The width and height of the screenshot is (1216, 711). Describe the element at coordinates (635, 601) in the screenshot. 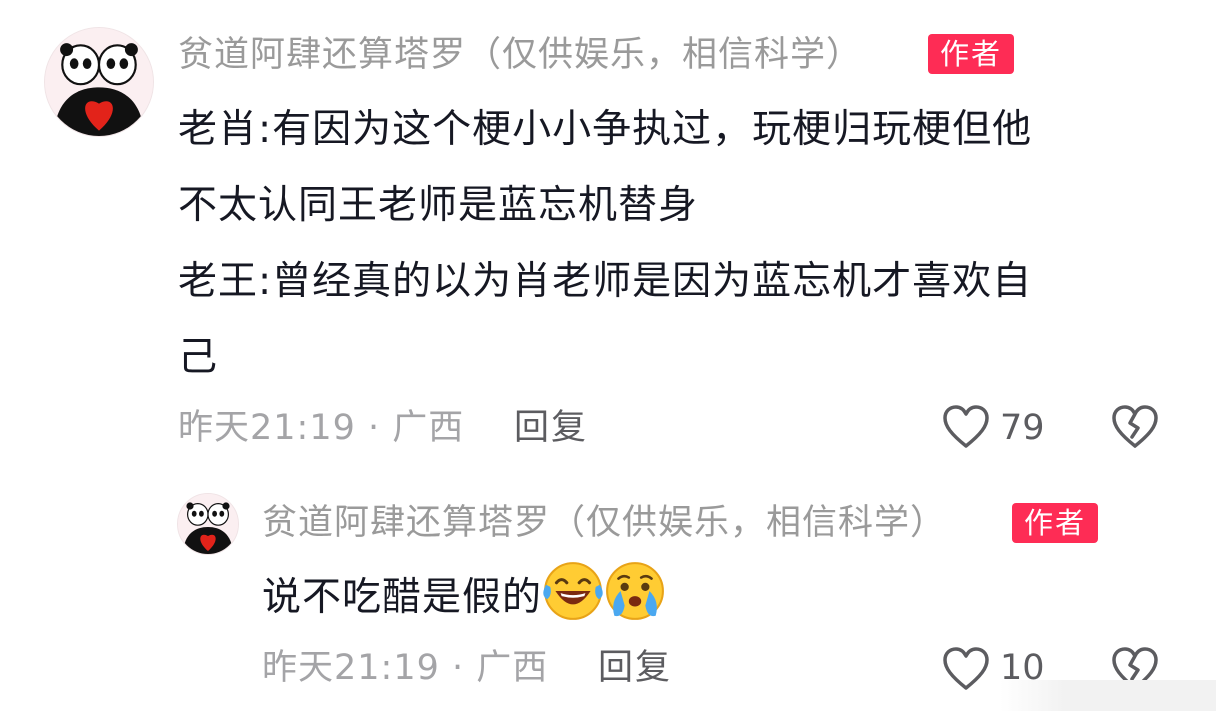

I see `crying-emoji-icon` at that location.